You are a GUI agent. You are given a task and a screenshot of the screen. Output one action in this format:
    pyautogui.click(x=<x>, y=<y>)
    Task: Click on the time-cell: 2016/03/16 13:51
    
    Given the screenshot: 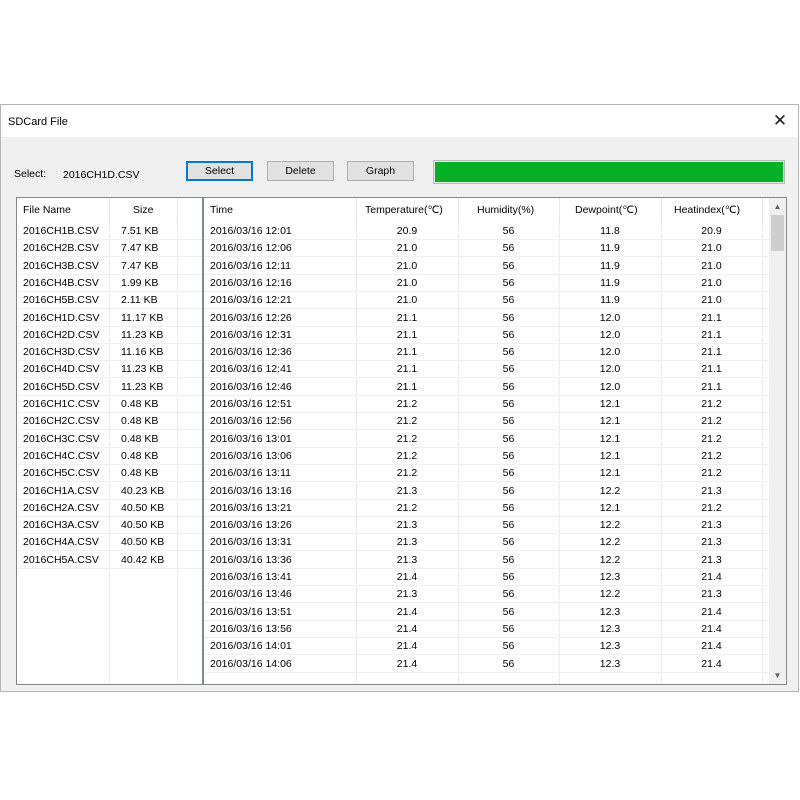 What is the action you would take?
    pyautogui.click(x=251, y=611)
    